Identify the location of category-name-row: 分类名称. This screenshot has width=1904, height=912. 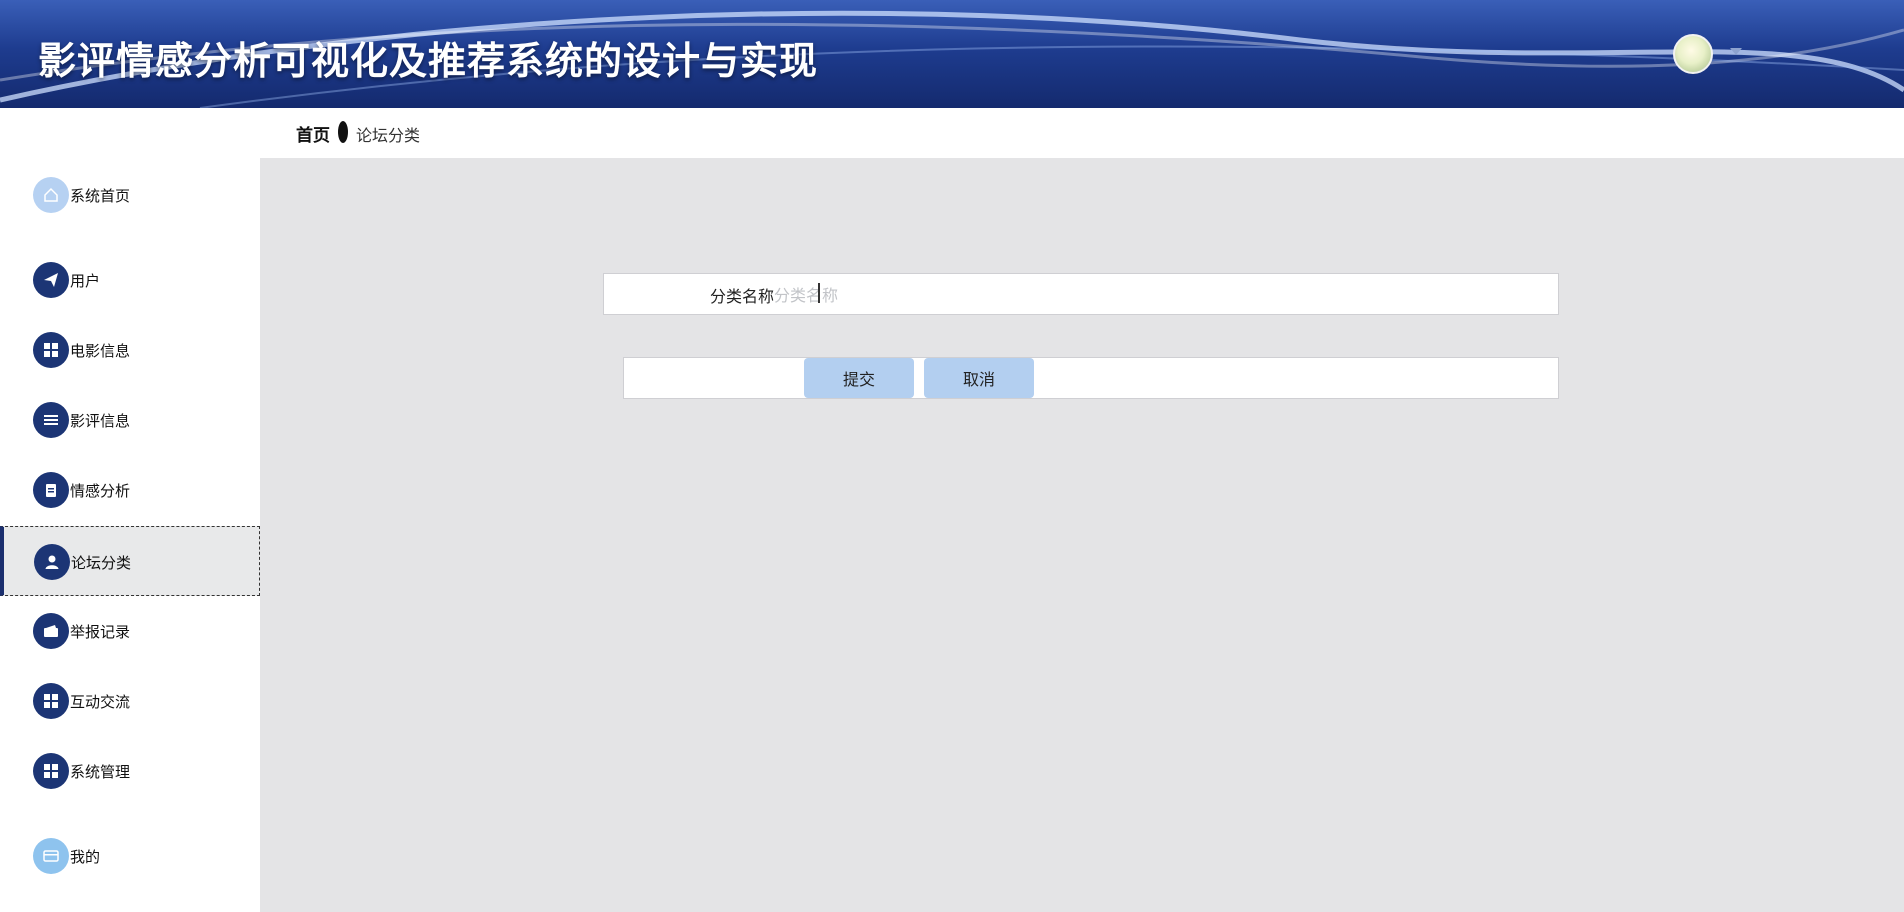
(1081, 294).